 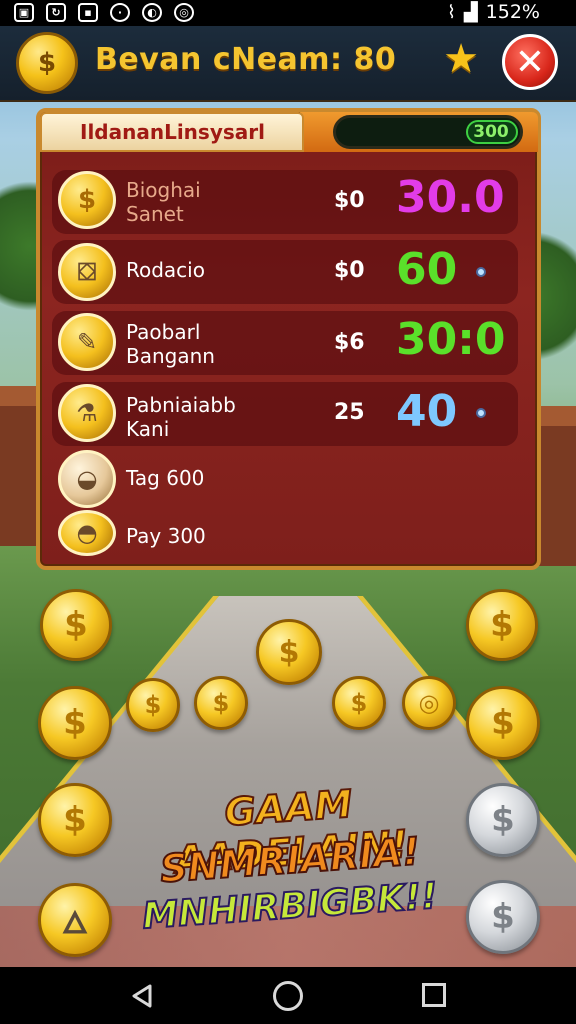 What do you see at coordinates (427, 269) in the screenshot?
I see `row-amount: 60` at bounding box center [427, 269].